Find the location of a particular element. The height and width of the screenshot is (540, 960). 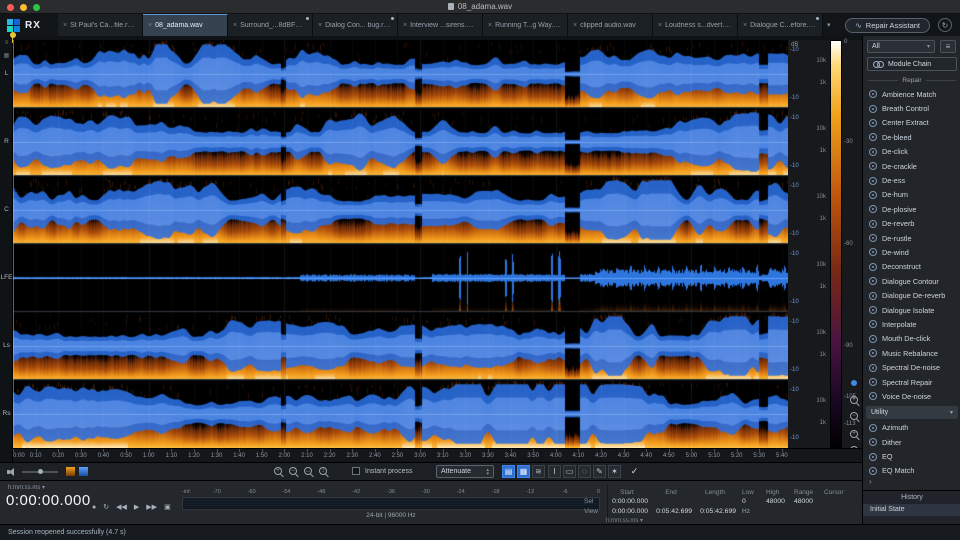

round-trip-icon: ↻ is located at coordinates (945, 25).